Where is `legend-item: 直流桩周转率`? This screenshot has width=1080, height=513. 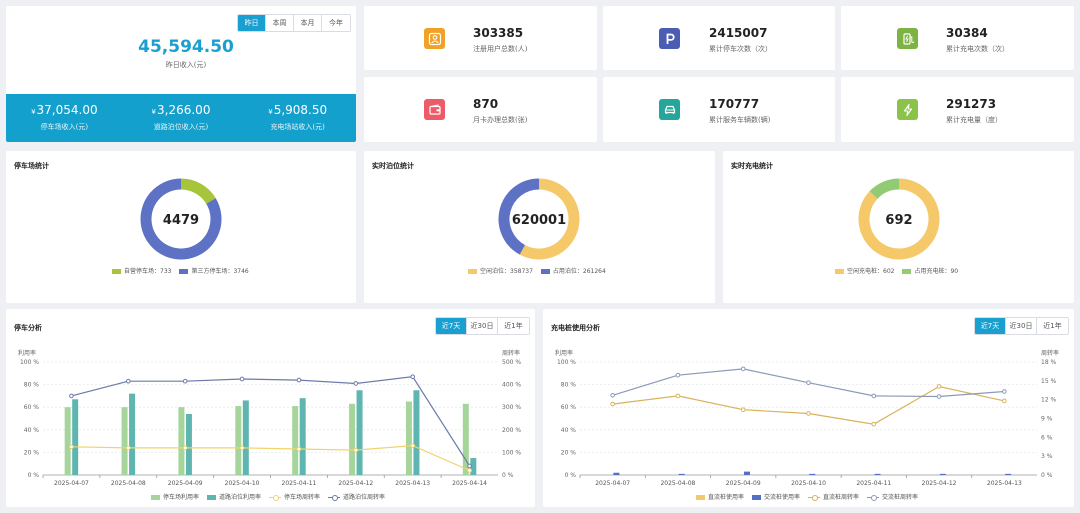 legend-item: 直流桩周转率 is located at coordinates (833, 496).